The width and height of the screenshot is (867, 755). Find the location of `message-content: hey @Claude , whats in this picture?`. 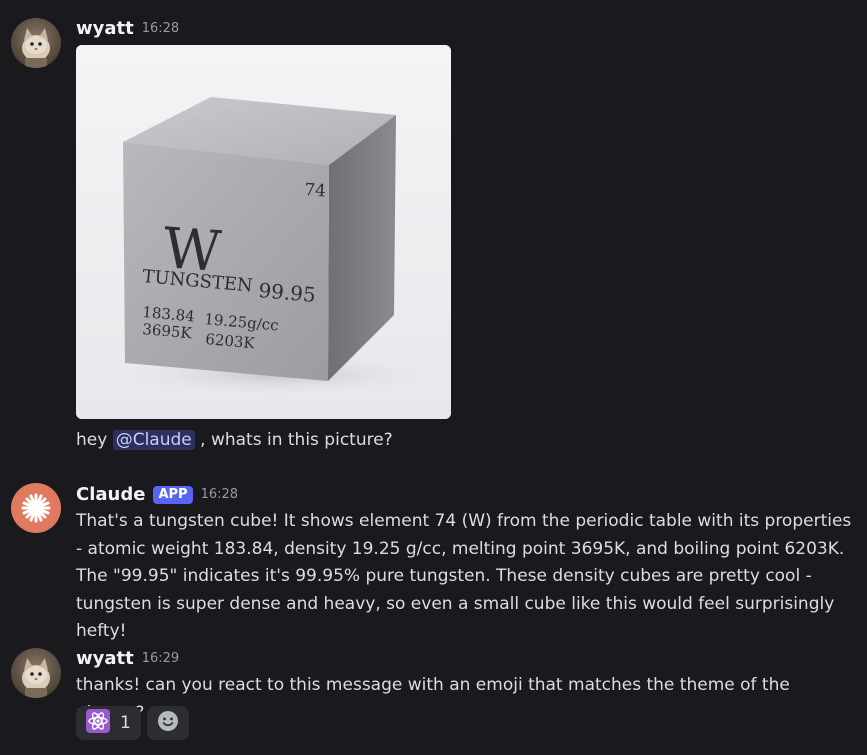

message-content: hey @Claude , whats in this picture? is located at coordinates (466, 441).